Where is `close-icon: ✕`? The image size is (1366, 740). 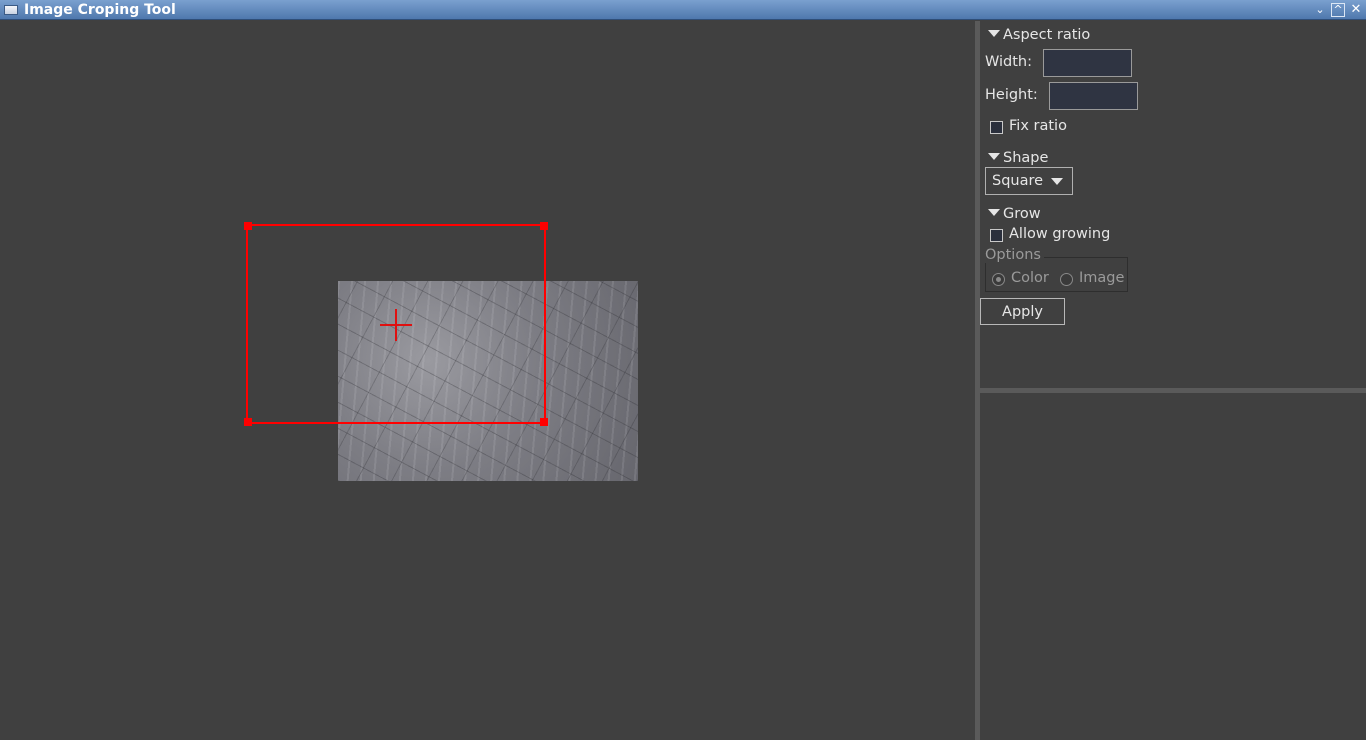 close-icon: ✕ is located at coordinates (1356, 10).